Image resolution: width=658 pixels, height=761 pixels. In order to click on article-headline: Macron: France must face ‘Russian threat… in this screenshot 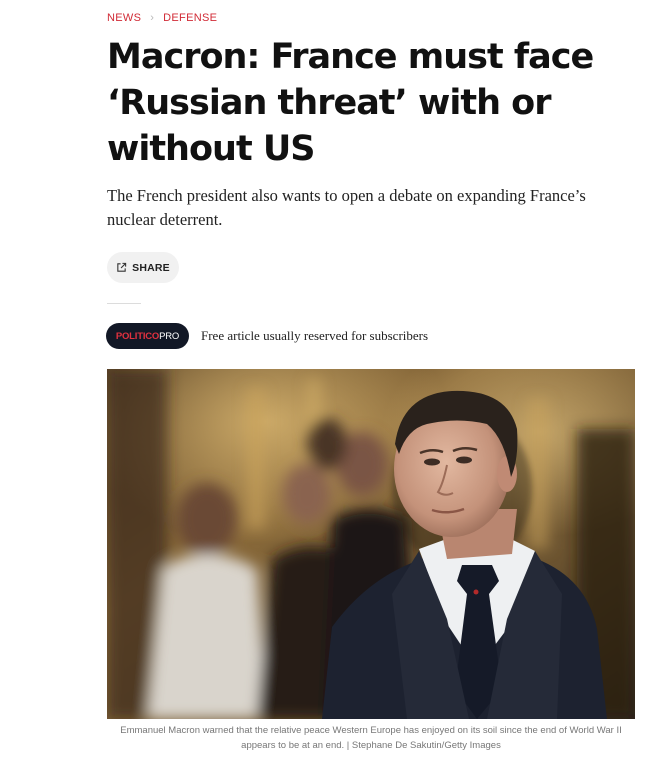, I will do `click(350, 103)`.